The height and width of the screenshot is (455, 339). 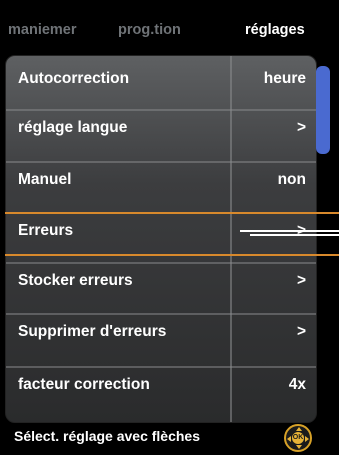 What do you see at coordinates (92, 331) in the screenshot?
I see `menu-item-label: Supprimer d'erreurs` at bounding box center [92, 331].